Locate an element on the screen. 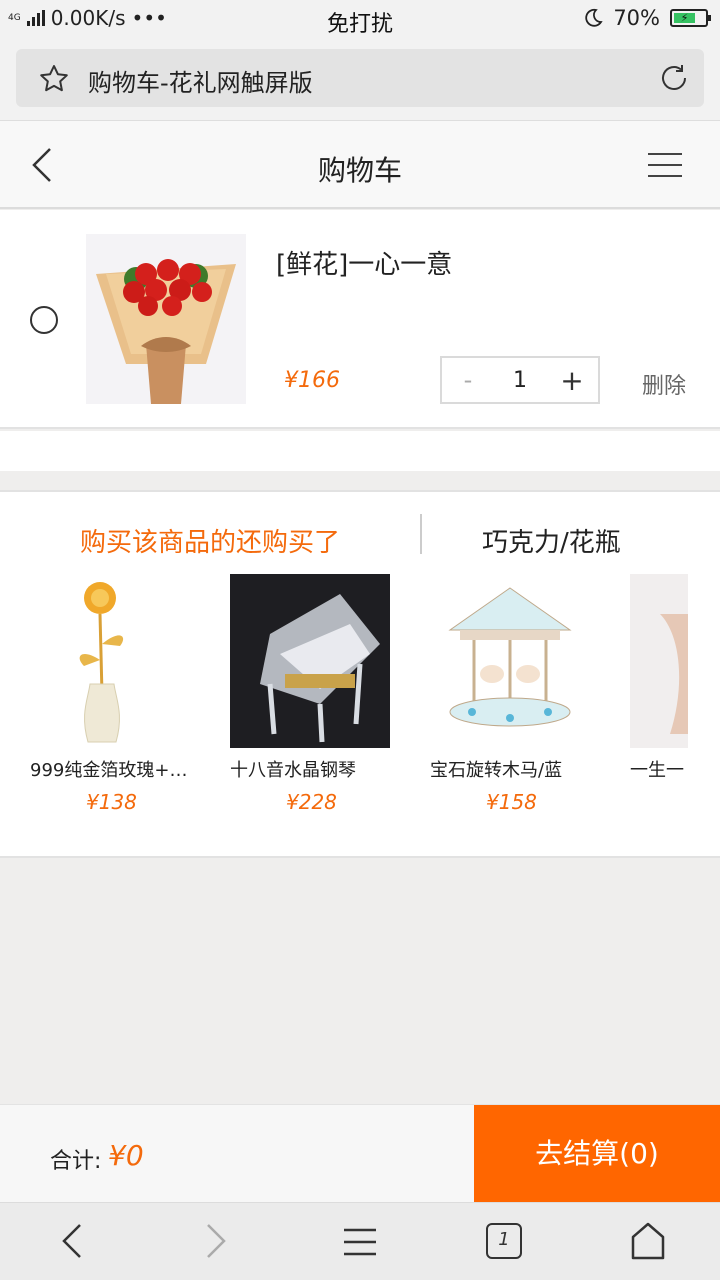  product-image-crystal-piano is located at coordinates (310, 661).